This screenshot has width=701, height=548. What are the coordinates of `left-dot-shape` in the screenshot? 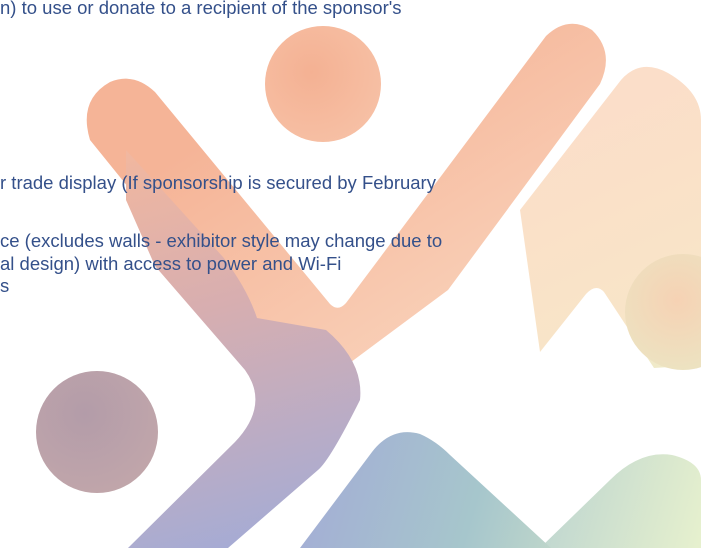 It's located at (97, 432).